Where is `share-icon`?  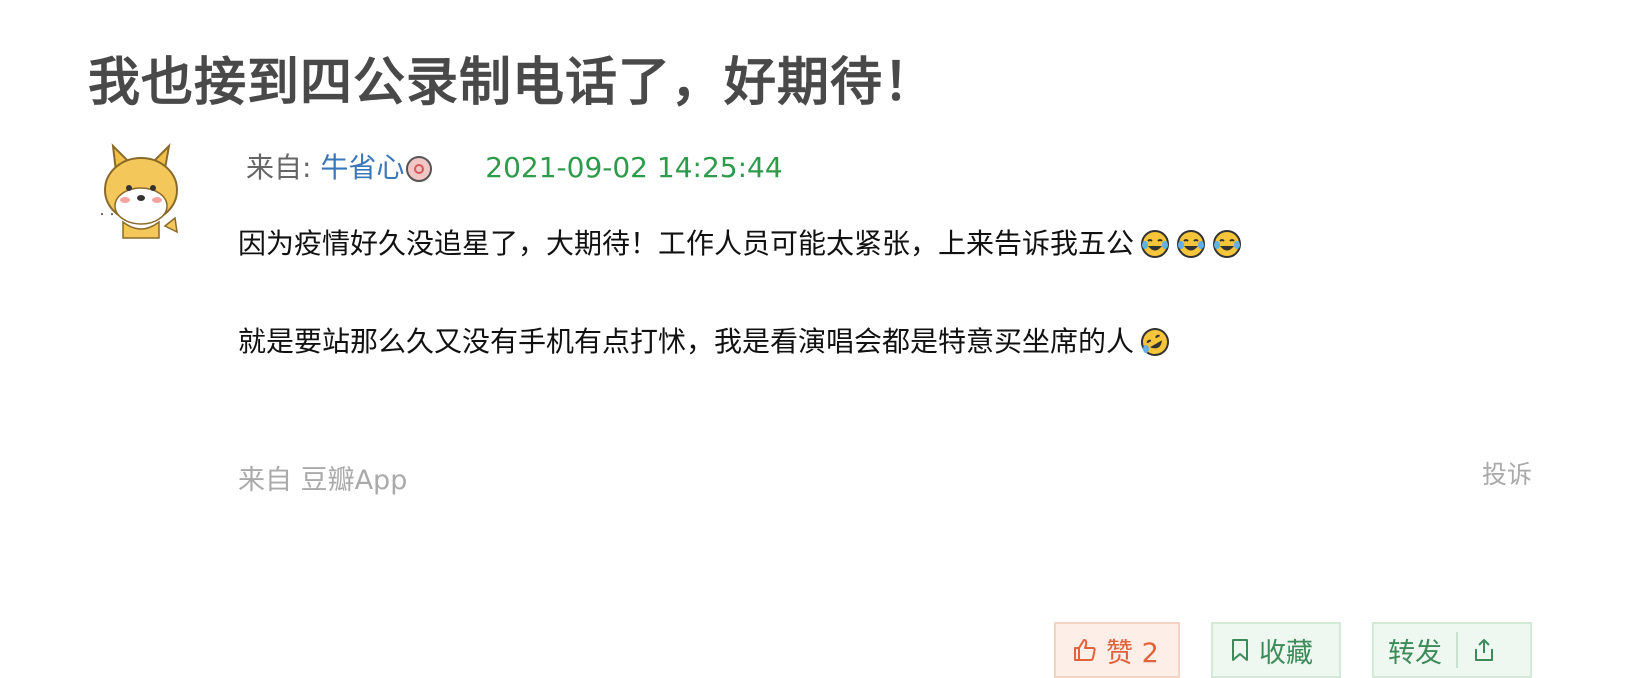
share-icon is located at coordinates (1484, 650).